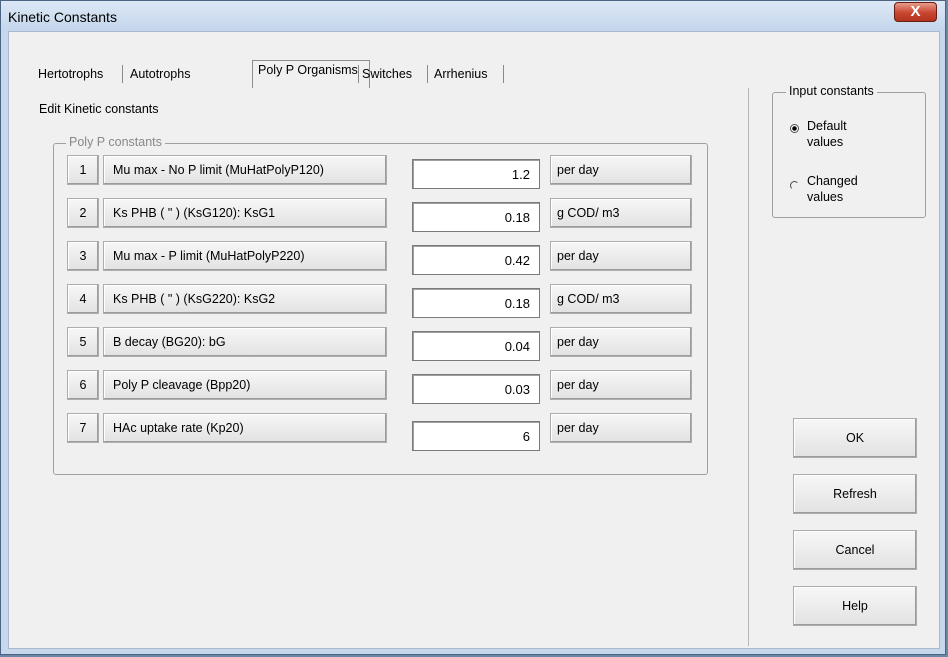 The height and width of the screenshot is (657, 948). What do you see at coordinates (308, 70) in the screenshot?
I see `tab-poly-p-organisms: Poly P Organisms` at bounding box center [308, 70].